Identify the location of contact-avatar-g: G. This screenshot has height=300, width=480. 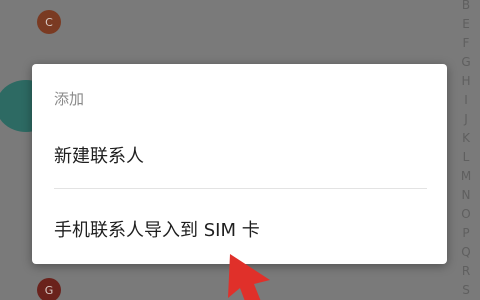
(49, 289).